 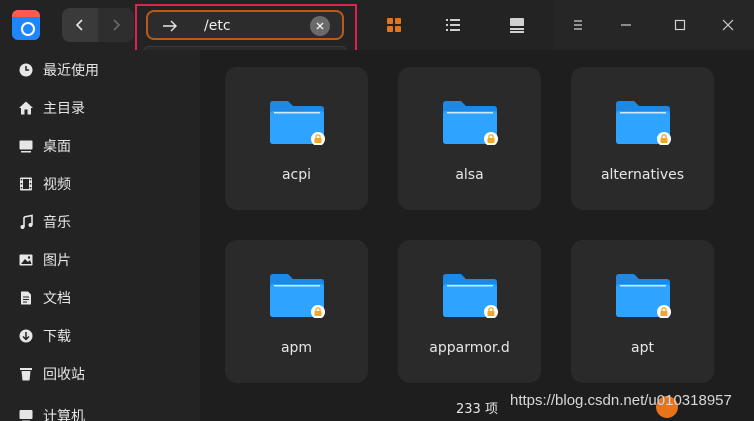 I want to click on window-close-button, so click(x=728, y=25).